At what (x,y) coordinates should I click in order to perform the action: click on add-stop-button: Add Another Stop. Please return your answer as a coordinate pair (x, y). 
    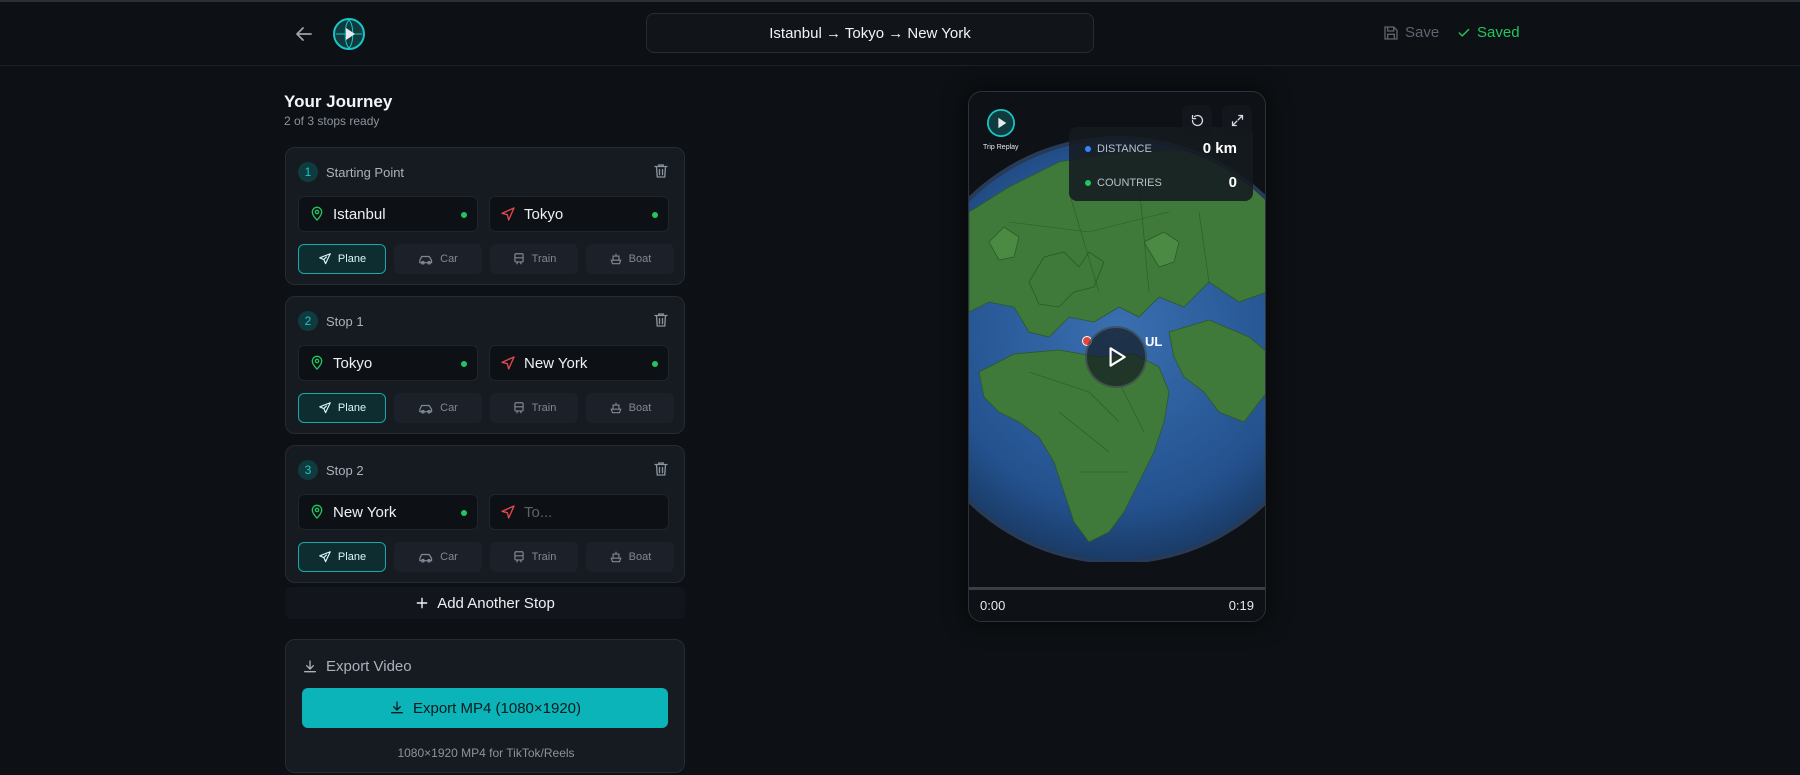
    Looking at the image, I should click on (485, 603).